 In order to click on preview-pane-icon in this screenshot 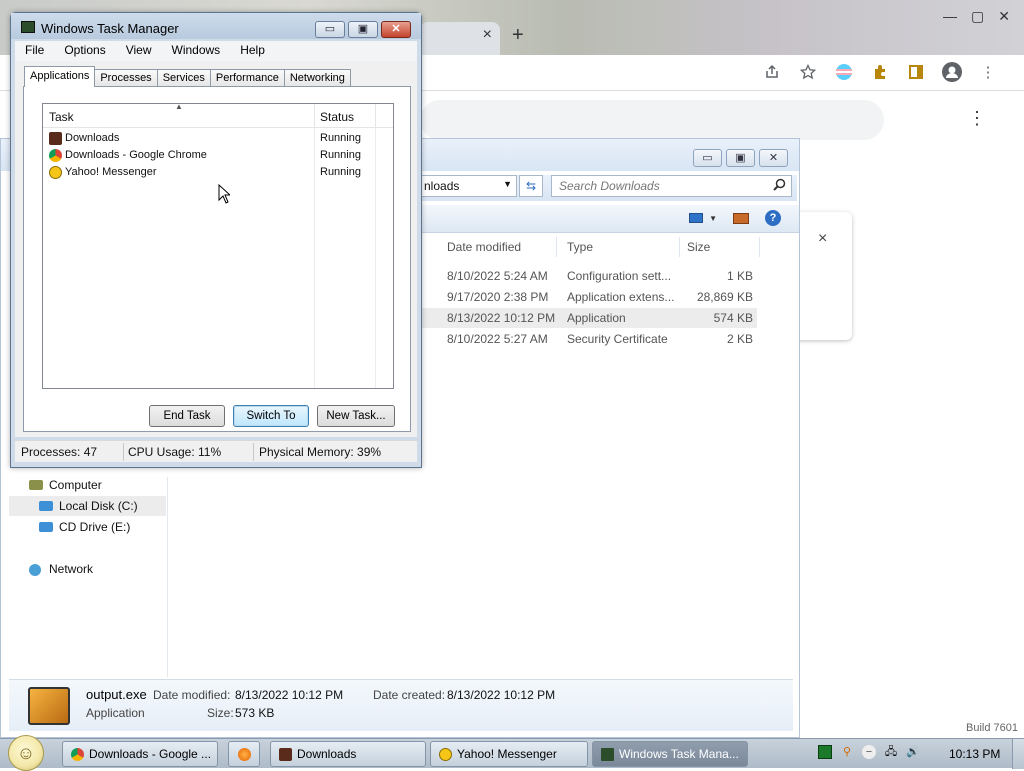, I will do `click(741, 218)`.